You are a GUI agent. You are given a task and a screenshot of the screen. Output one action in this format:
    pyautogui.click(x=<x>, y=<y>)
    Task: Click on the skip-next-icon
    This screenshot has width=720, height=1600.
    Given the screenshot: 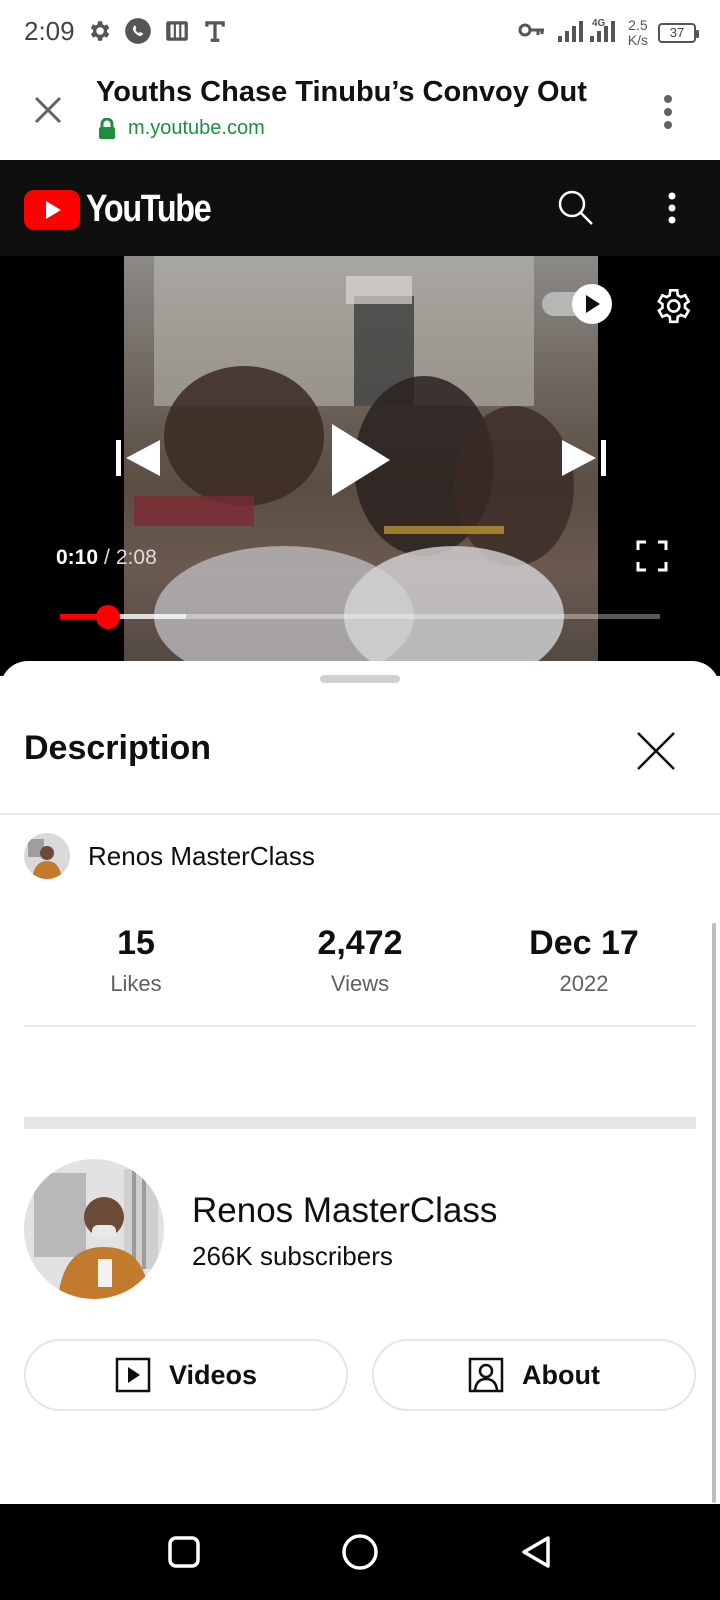 What is the action you would take?
    pyautogui.click(x=584, y=458)
    